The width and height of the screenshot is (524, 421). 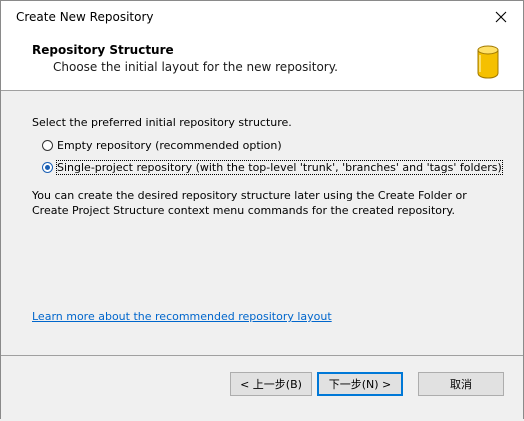 I want to click on single-project-radio, so click(x=47, y=167).